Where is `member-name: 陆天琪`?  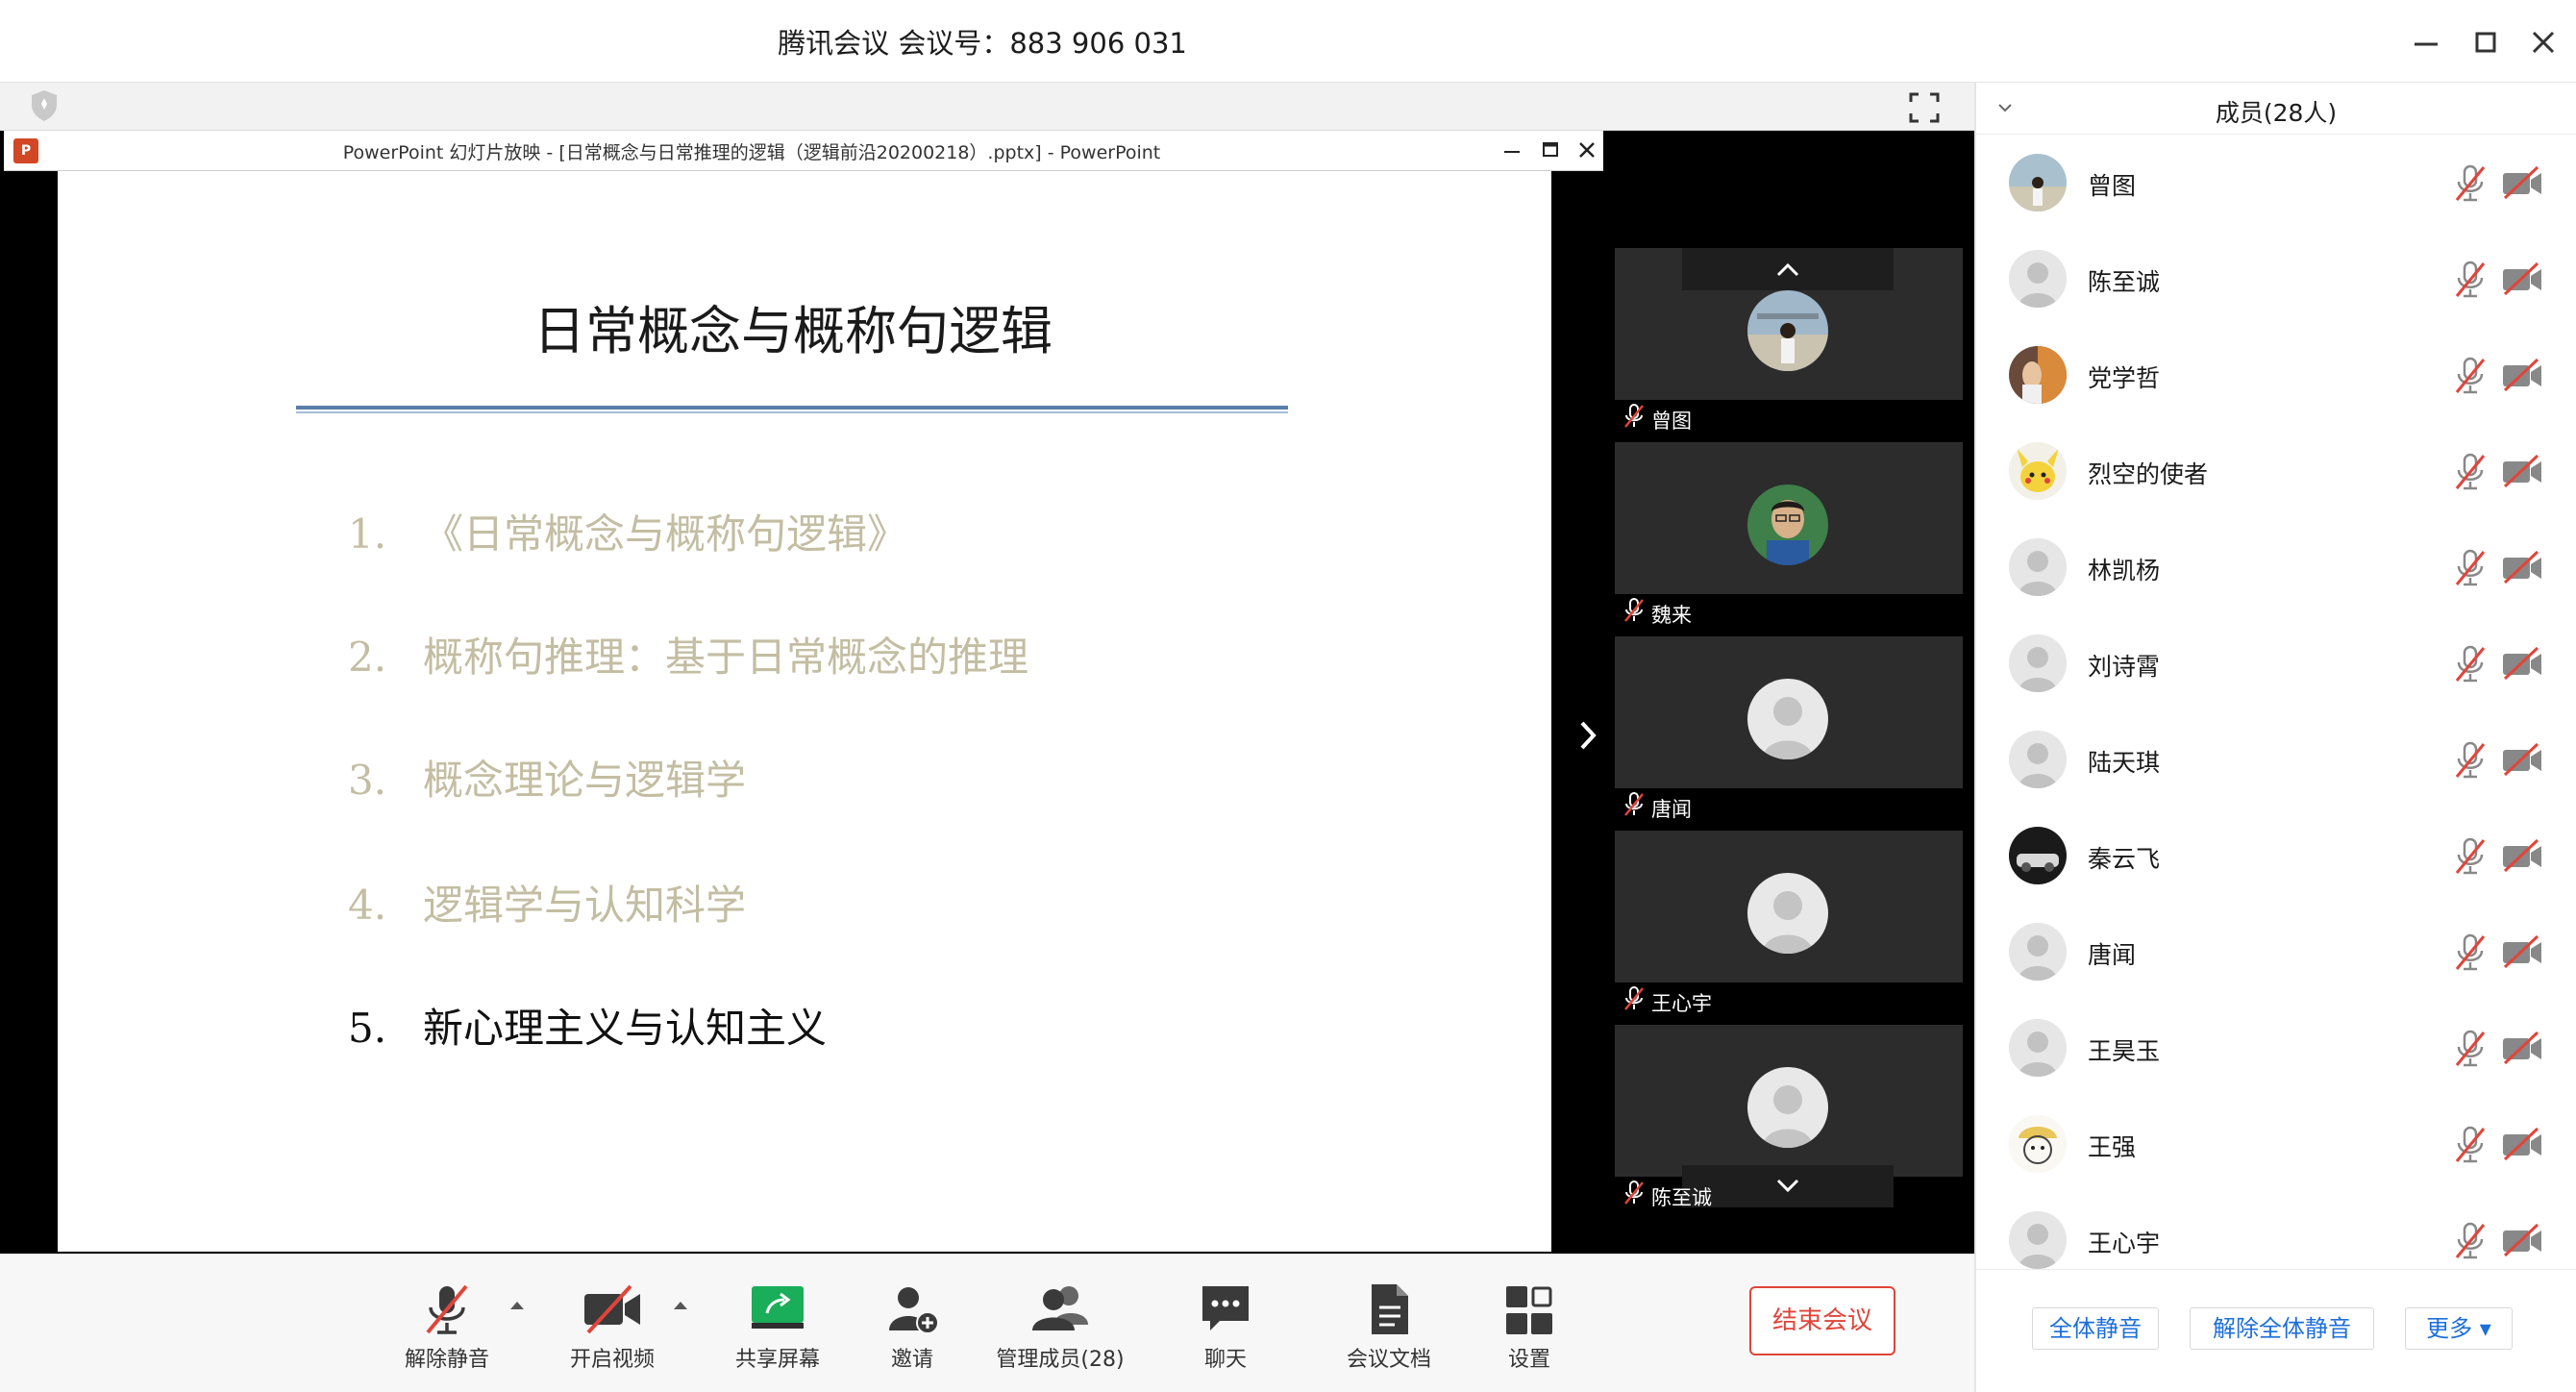
member-name: 陆天琪 is located at coordinates (2125, 763).